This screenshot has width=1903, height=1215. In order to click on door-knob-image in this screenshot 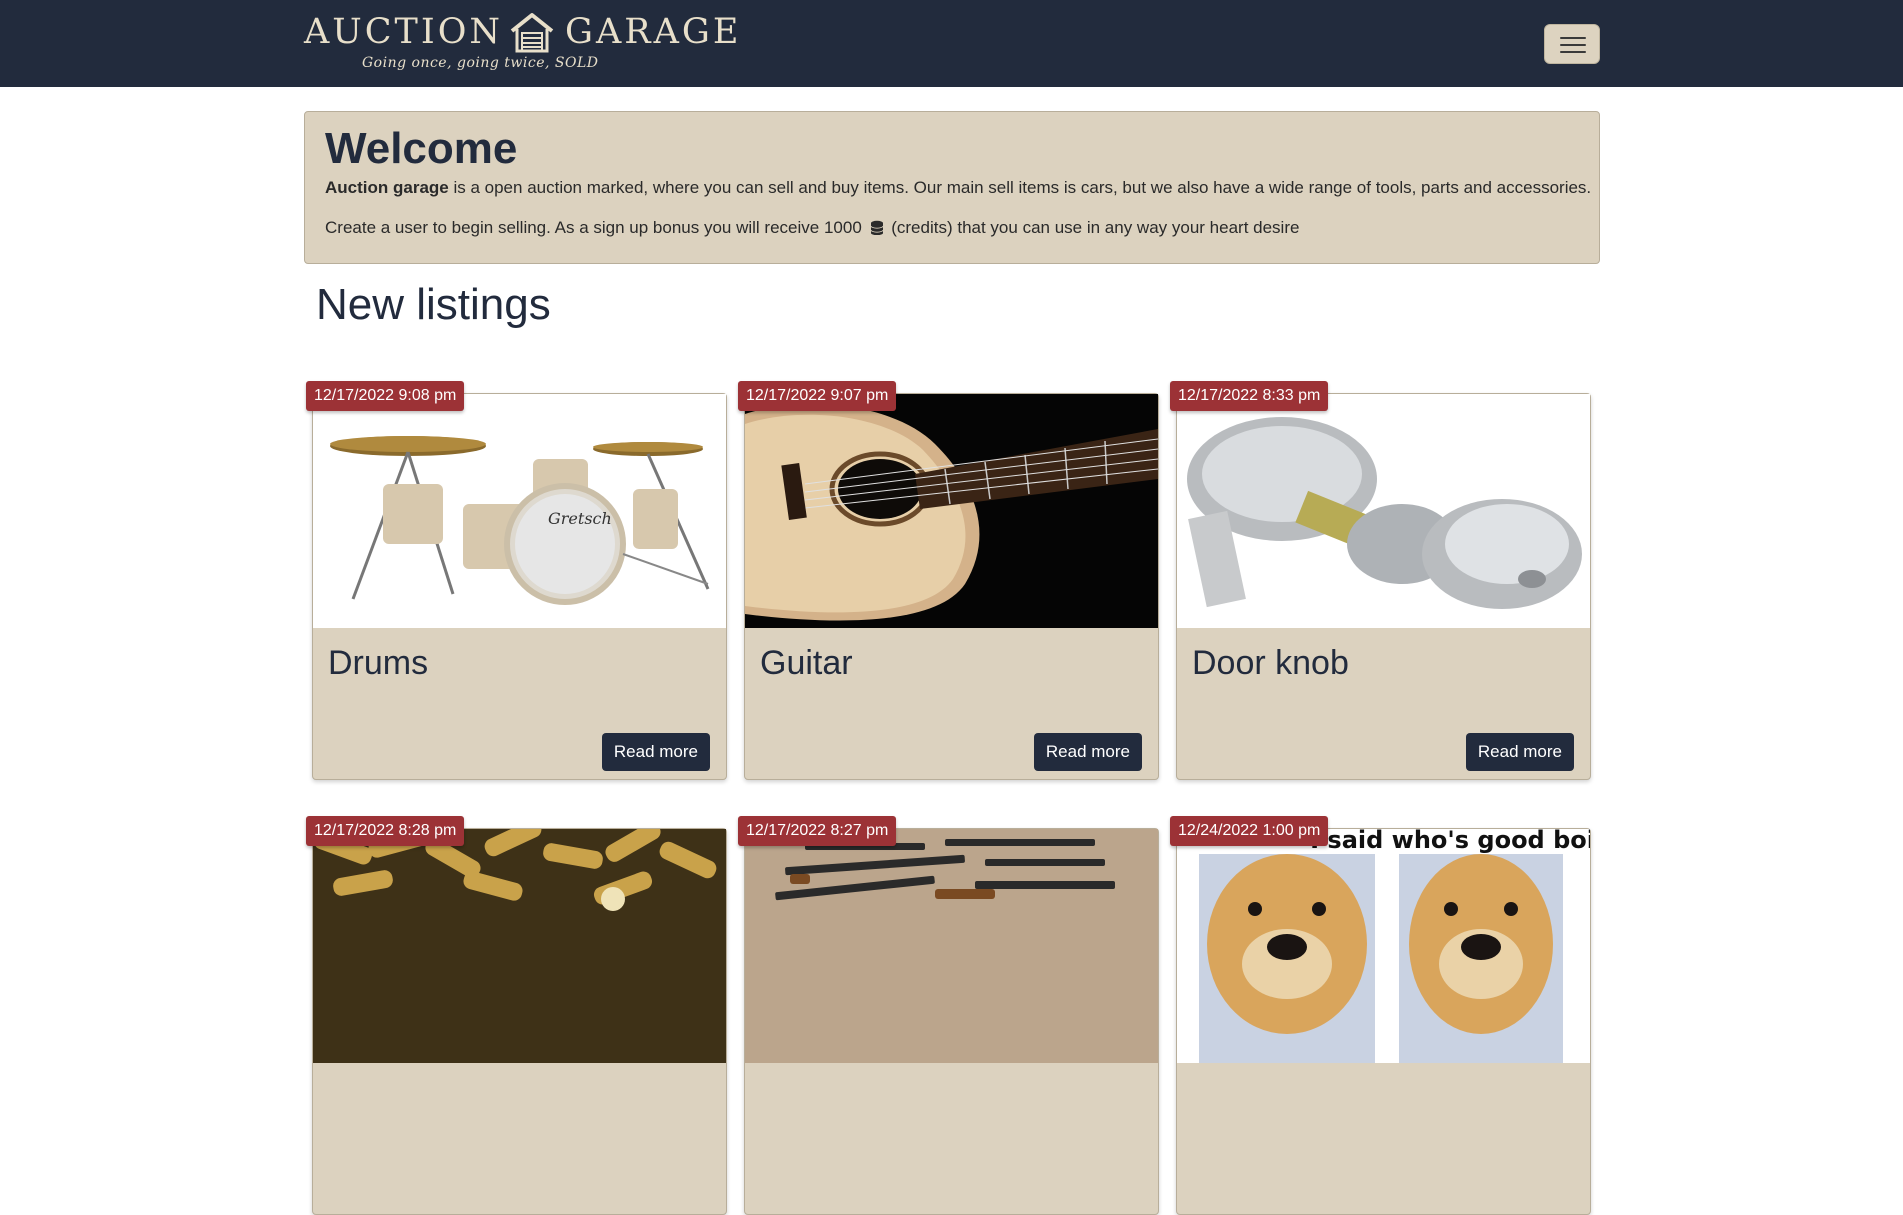, I will do `click(1383, 511)`.